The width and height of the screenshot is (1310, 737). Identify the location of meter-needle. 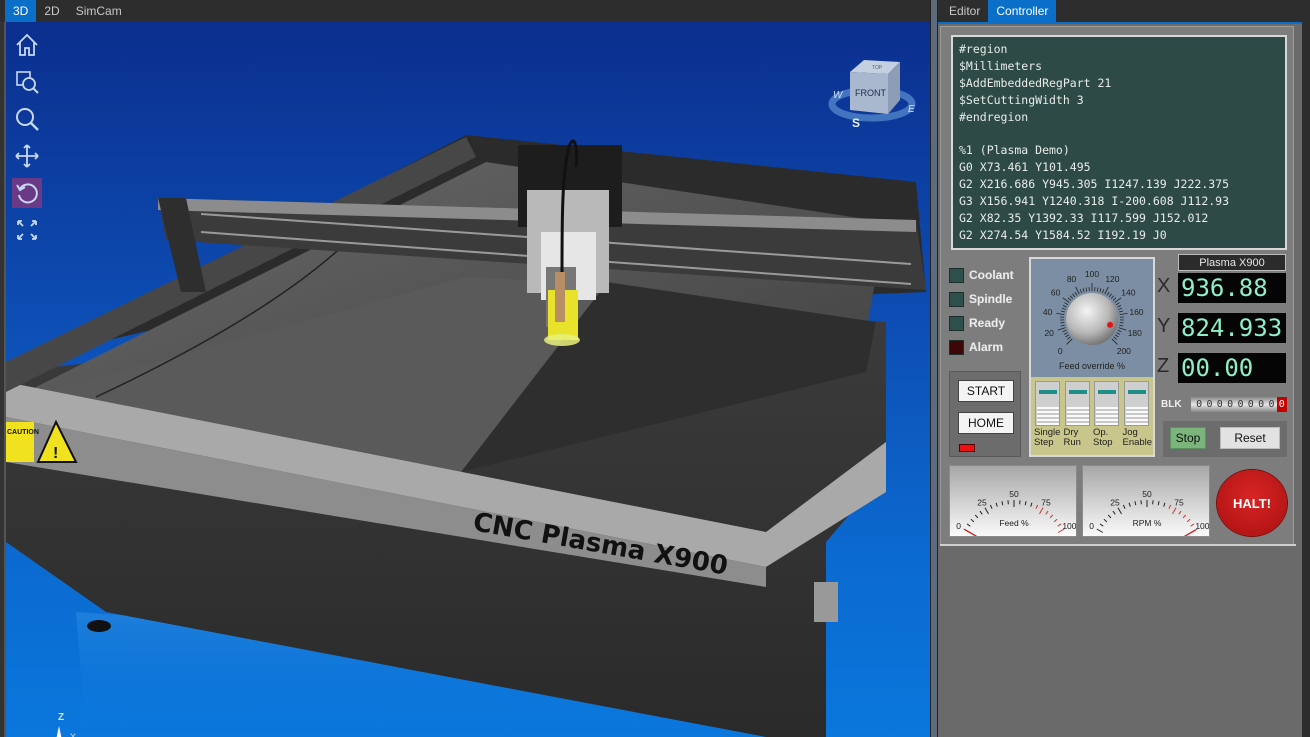
(971, 532).